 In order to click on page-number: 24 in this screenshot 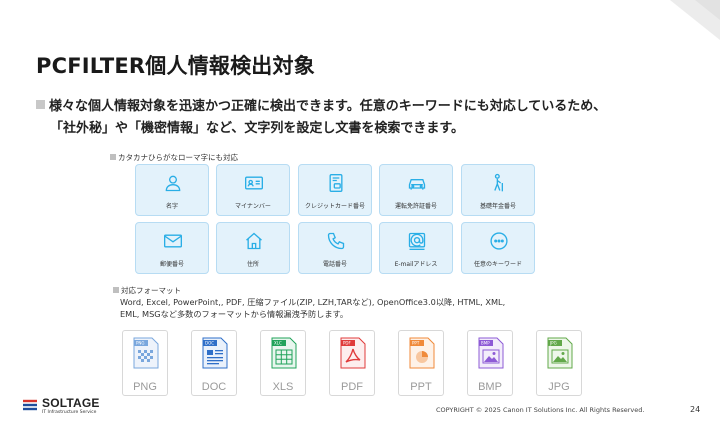, I will do `click(695, 409)`.